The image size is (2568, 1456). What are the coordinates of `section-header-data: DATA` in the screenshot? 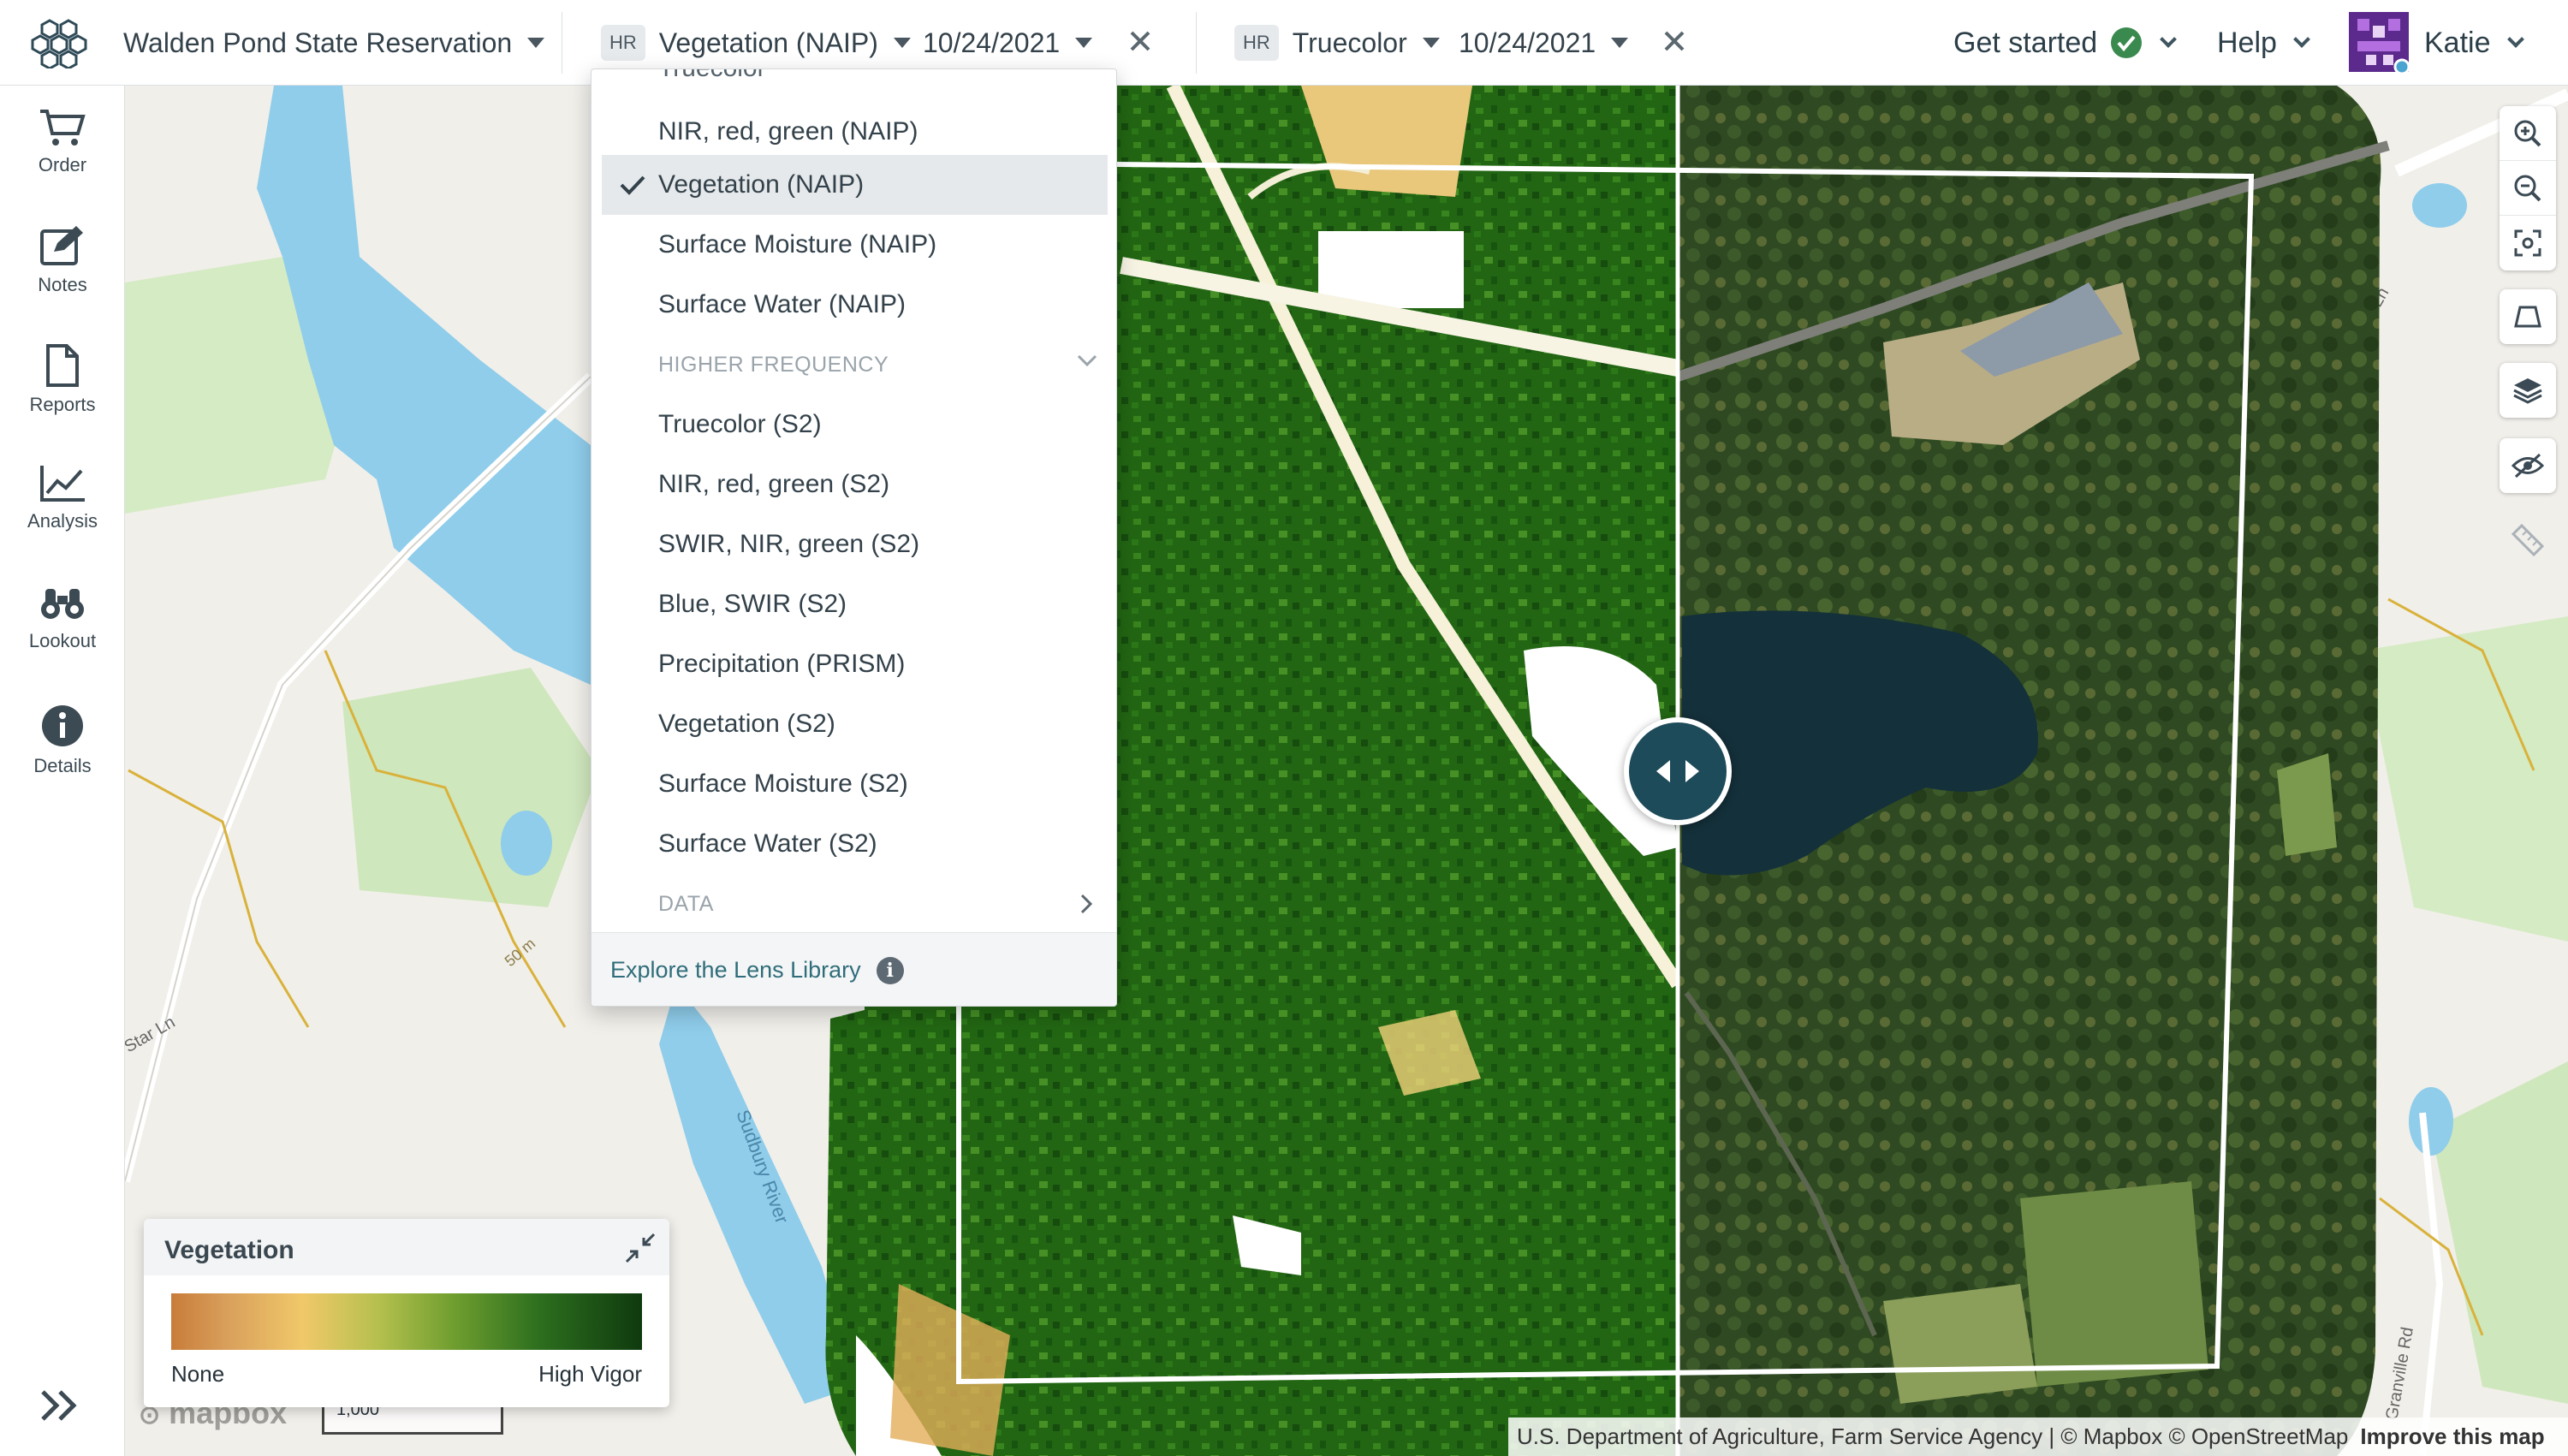 It's located at (853, 904).